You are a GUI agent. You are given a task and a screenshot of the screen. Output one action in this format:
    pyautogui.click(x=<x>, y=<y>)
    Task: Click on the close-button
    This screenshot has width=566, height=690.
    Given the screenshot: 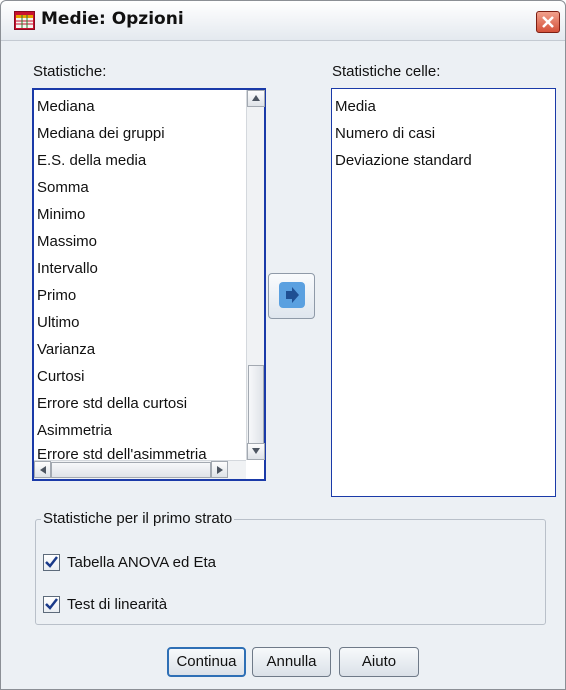 What is the action you would take?
    pyautogui.click(x=548, y=22)
    